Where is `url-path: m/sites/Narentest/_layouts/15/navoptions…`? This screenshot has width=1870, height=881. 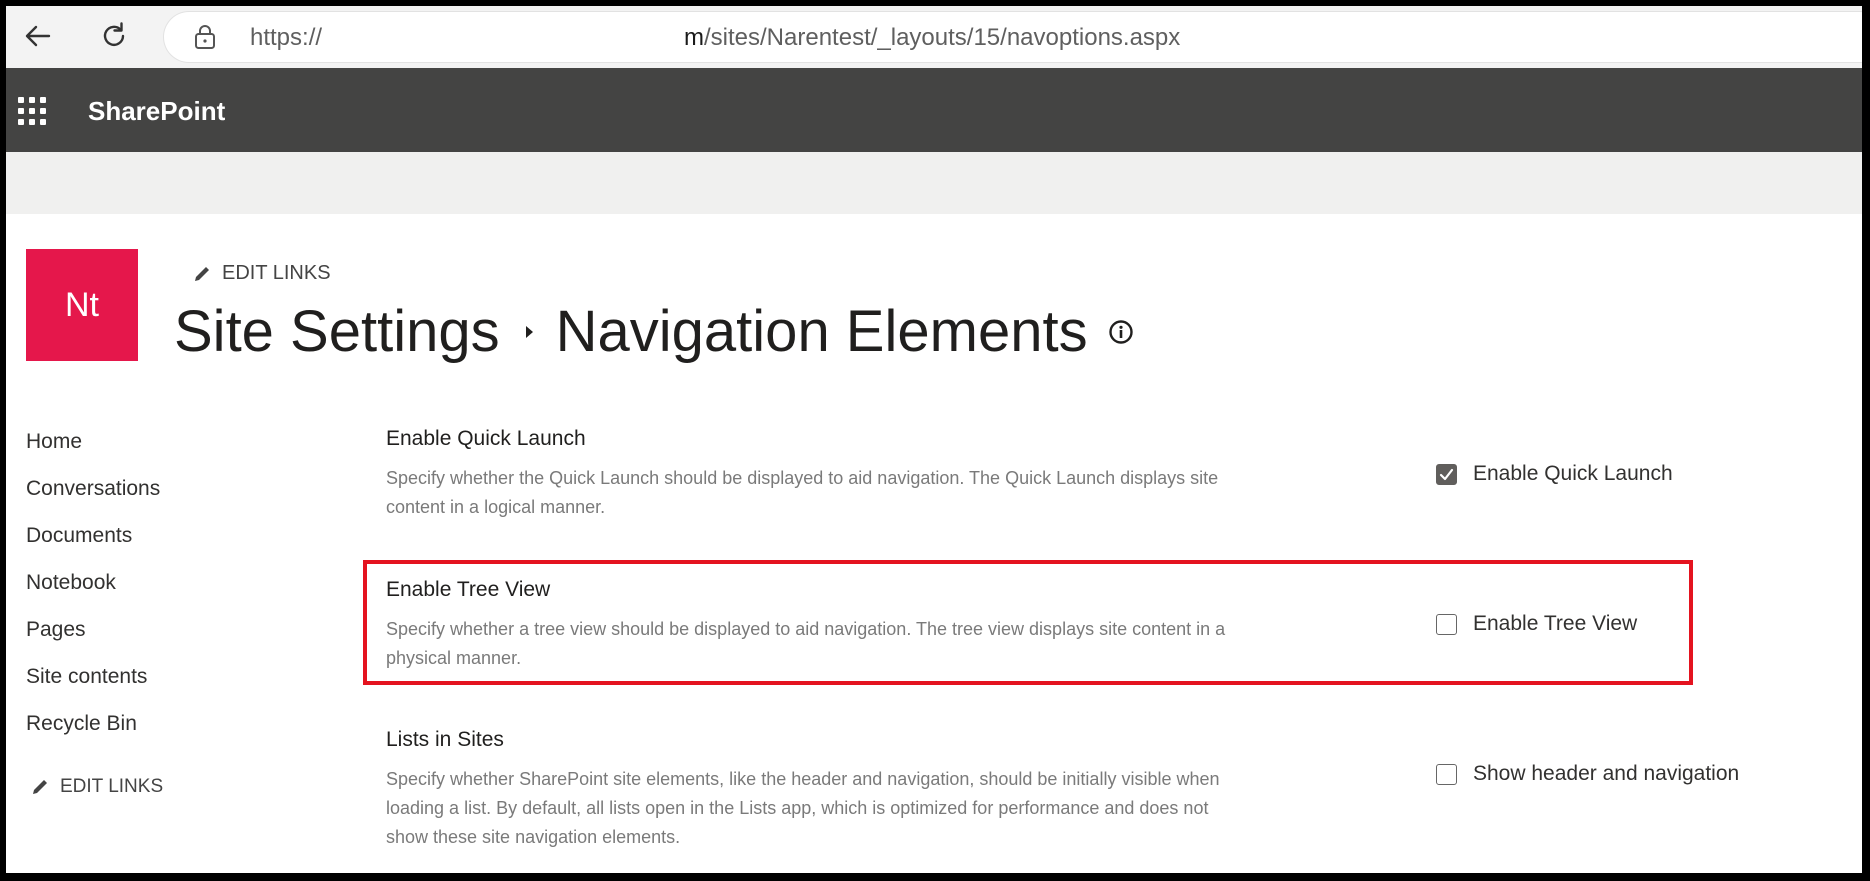 url-path: m/sites/Narentest/_layouts/15/navoptions… is located at coordinates (932, 38).